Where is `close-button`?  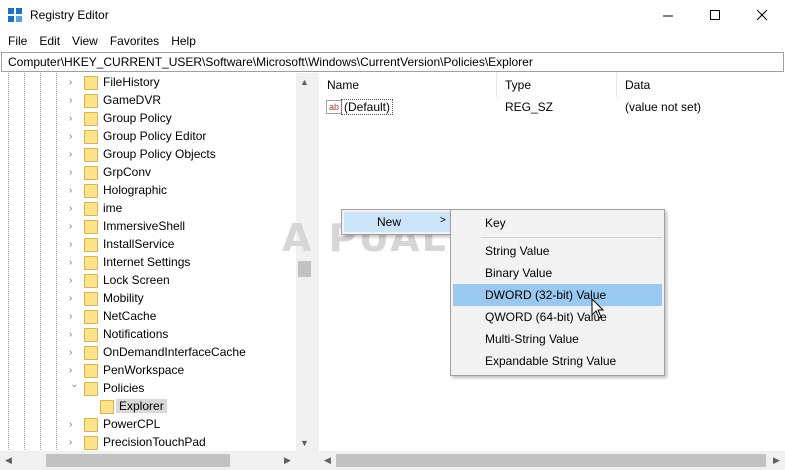 close-button is located at coordinates (762, 15).